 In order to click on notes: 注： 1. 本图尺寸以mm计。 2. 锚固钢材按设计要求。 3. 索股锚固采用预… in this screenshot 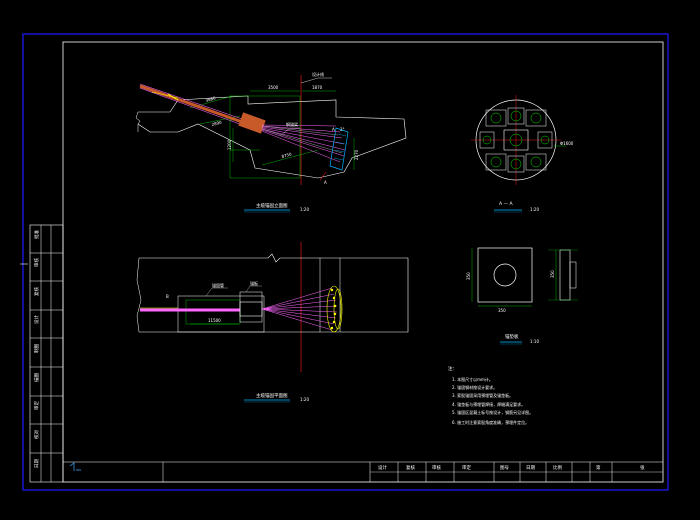, I will do `click(490, 395)`.